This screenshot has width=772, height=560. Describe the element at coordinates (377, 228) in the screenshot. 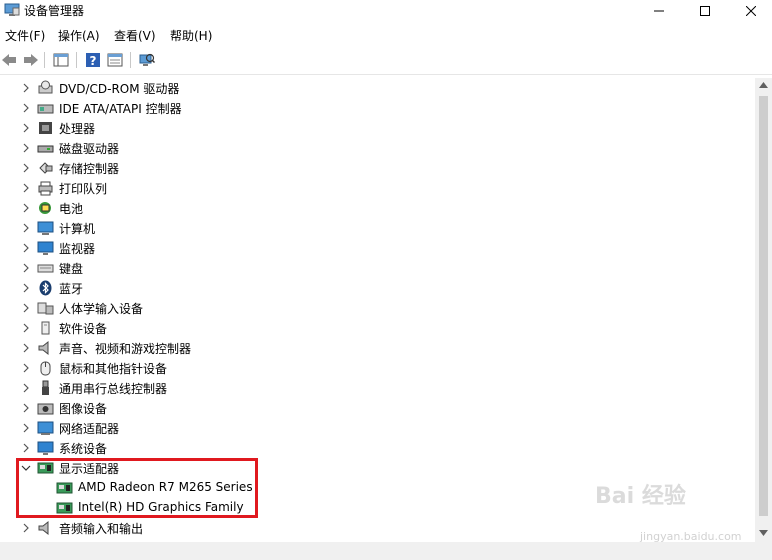

I see `tree-node: 计算机` at that location.